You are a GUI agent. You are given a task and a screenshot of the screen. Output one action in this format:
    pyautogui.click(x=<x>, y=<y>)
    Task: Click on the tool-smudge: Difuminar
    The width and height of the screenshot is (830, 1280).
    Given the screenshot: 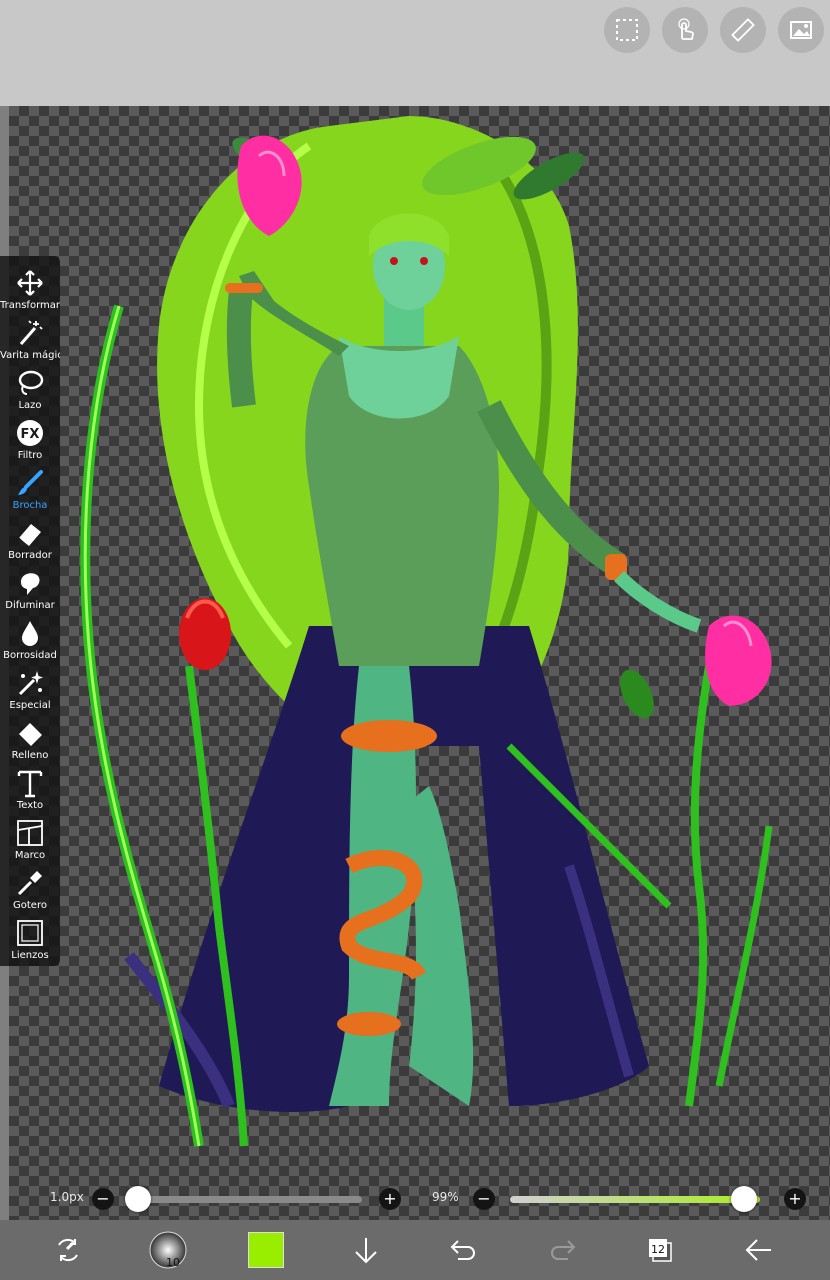 What is the action you would take?
    pyautogui.click(x=30, y=591)
    